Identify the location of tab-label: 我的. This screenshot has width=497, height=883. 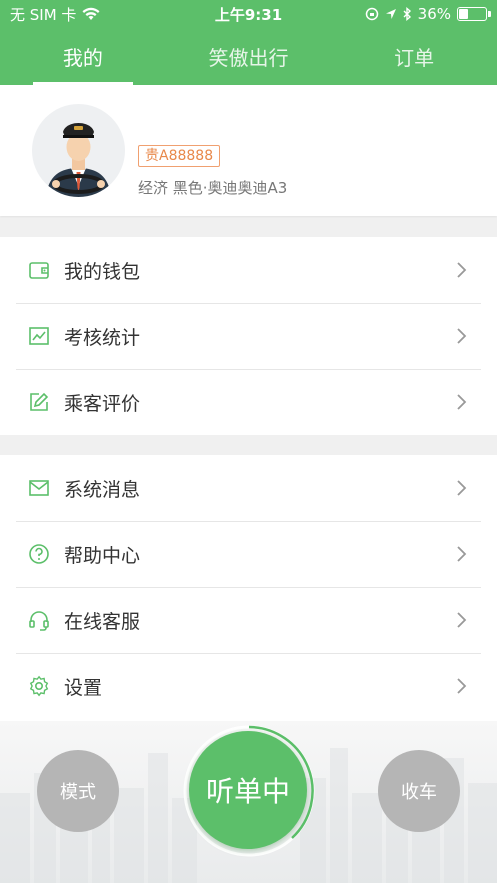
(82, 58).